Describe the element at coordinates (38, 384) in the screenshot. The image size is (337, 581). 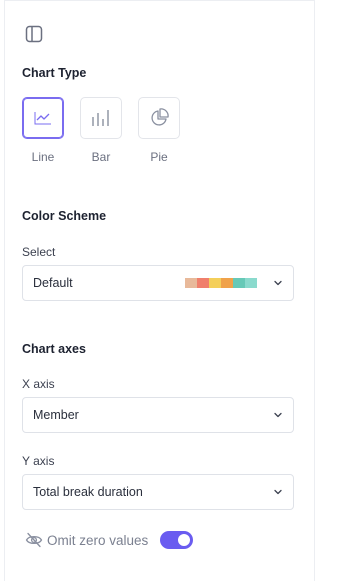
I see `x-axis-label: X axis` at that location.